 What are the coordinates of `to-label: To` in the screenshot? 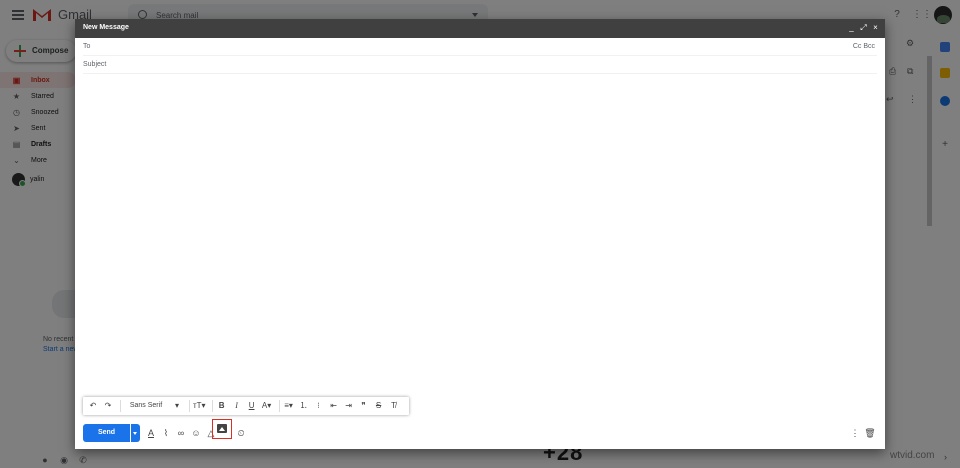 It's located at (87, 46).